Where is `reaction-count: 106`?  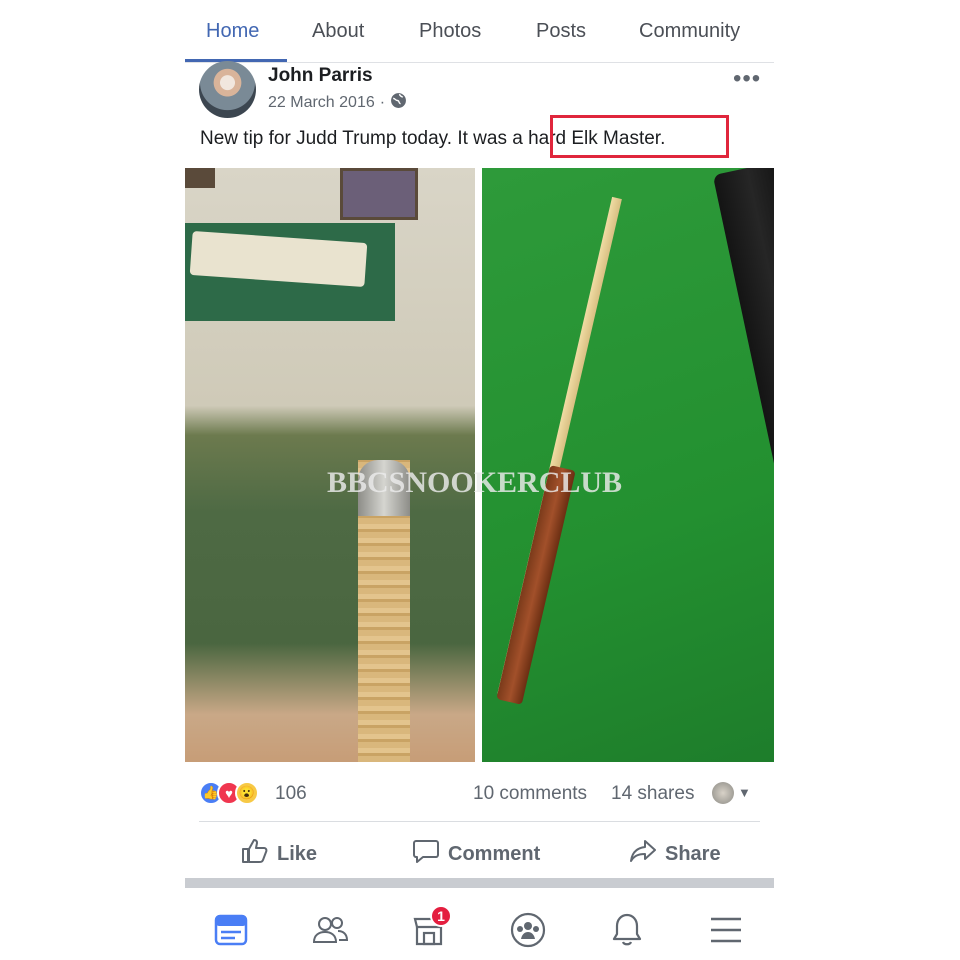 reaction-count: 106 is located at coordinates (291, 794).